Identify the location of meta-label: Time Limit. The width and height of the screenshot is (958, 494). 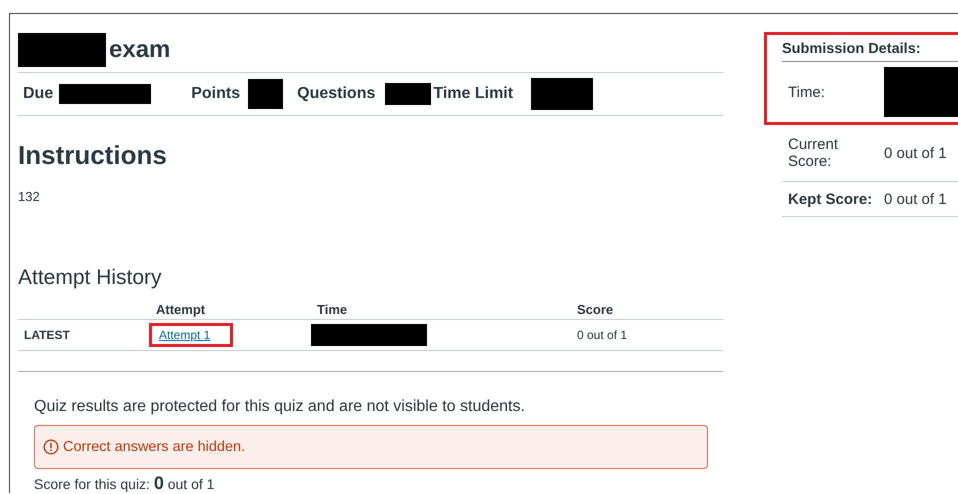
(473, 94).